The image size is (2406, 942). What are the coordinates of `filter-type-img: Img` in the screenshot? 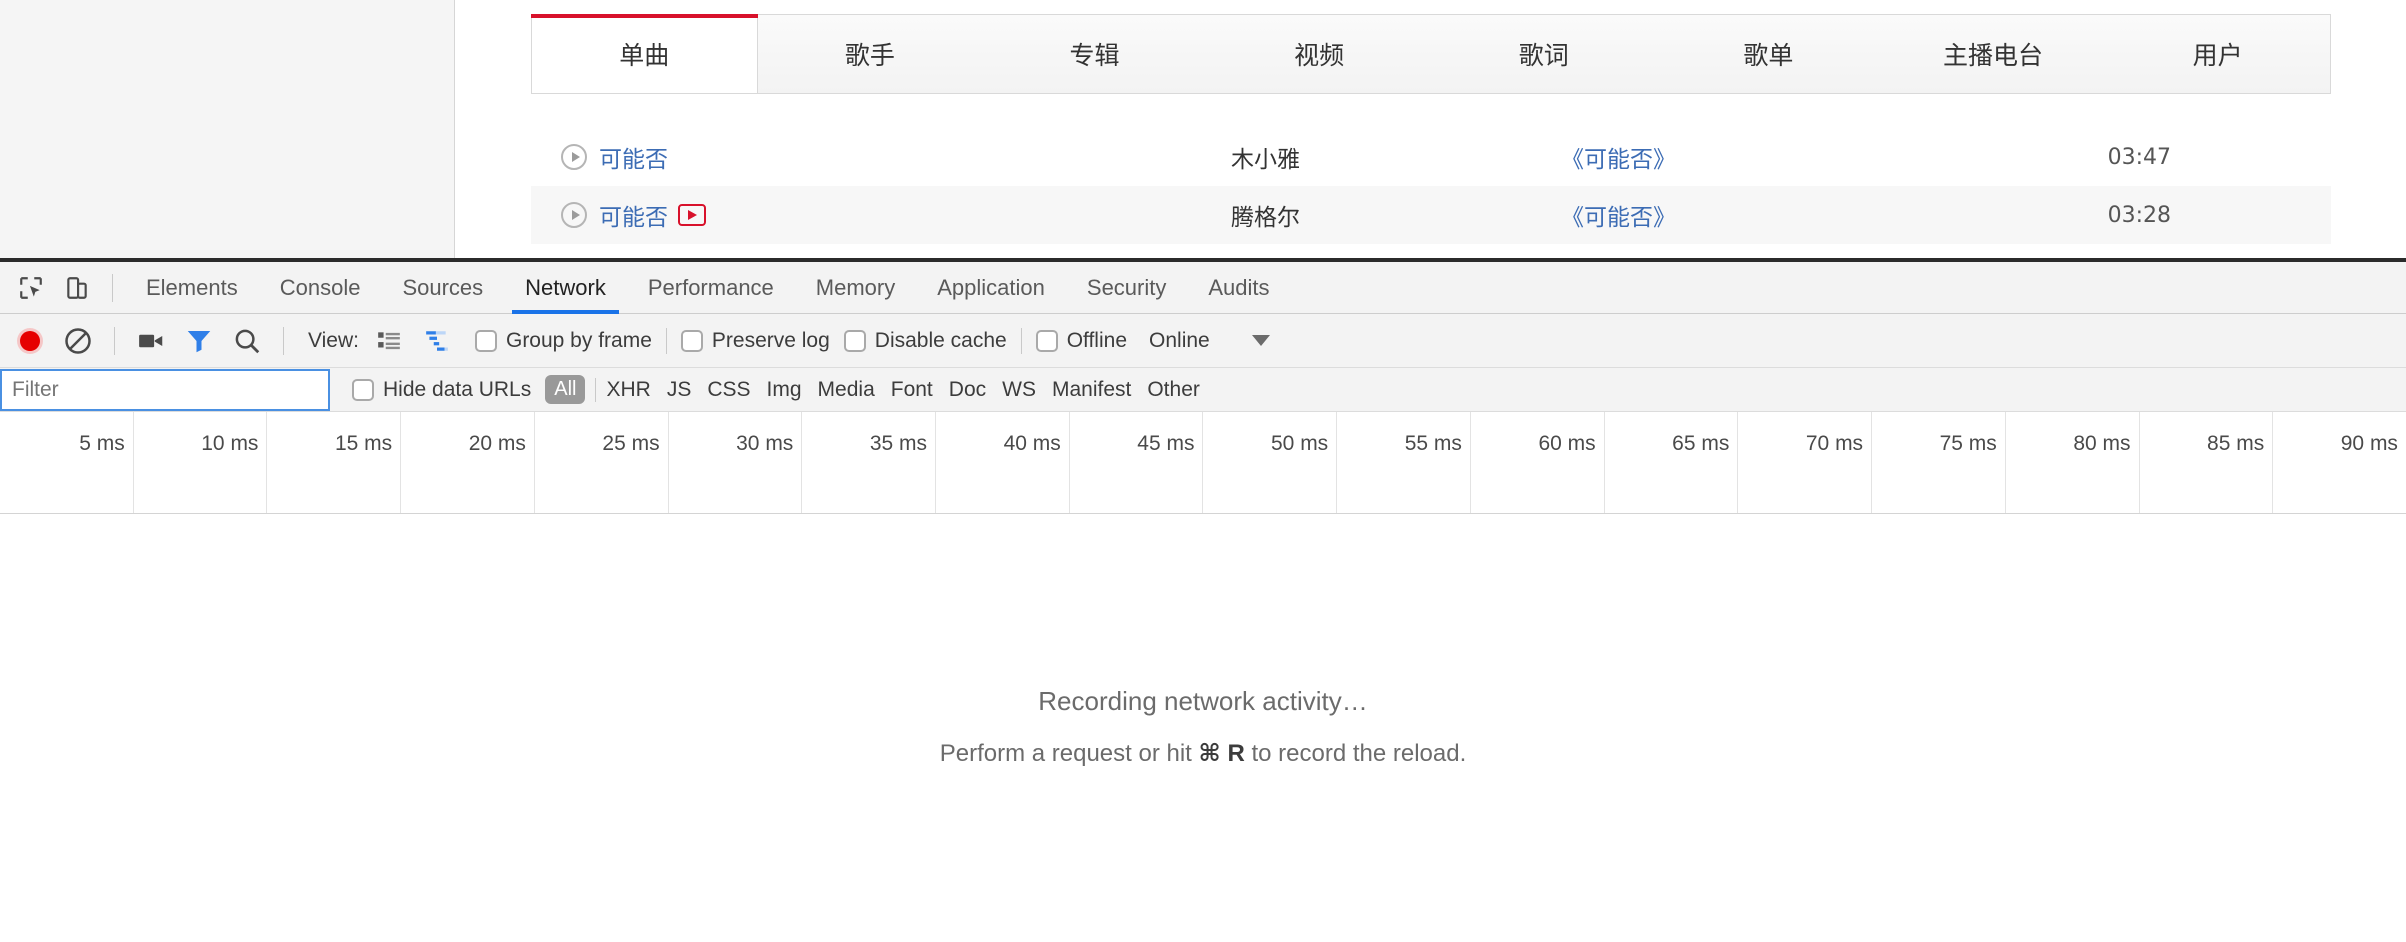 It's located at (784, 390).